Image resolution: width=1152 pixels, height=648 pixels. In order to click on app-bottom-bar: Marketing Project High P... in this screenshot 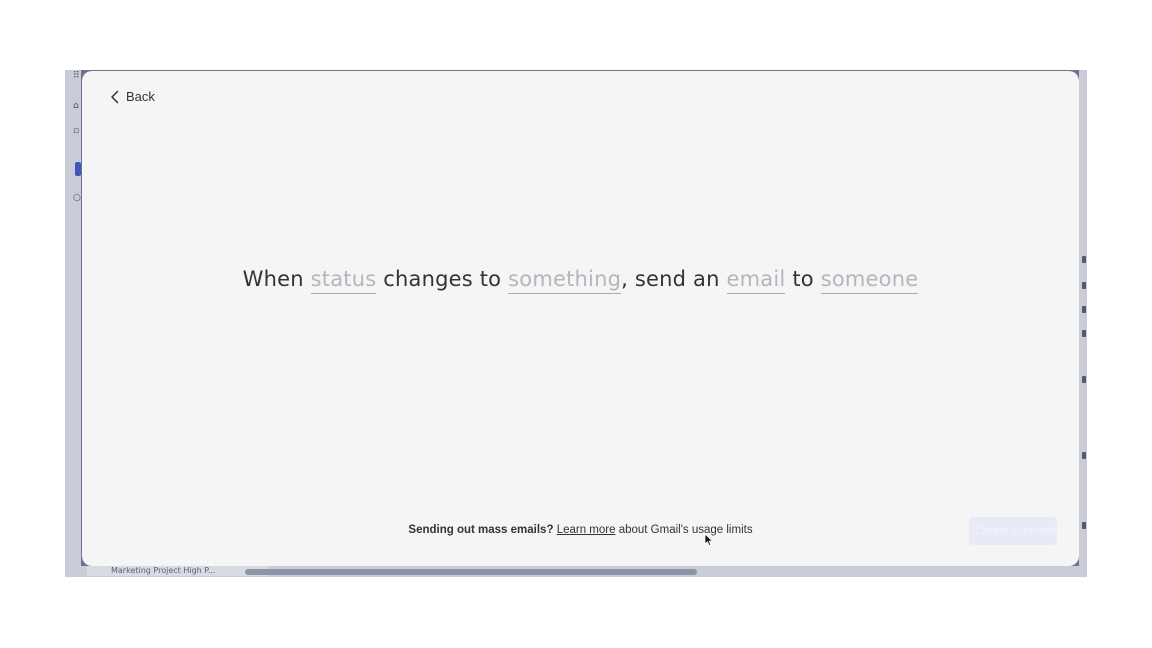, I will do `click(576, 571)`.